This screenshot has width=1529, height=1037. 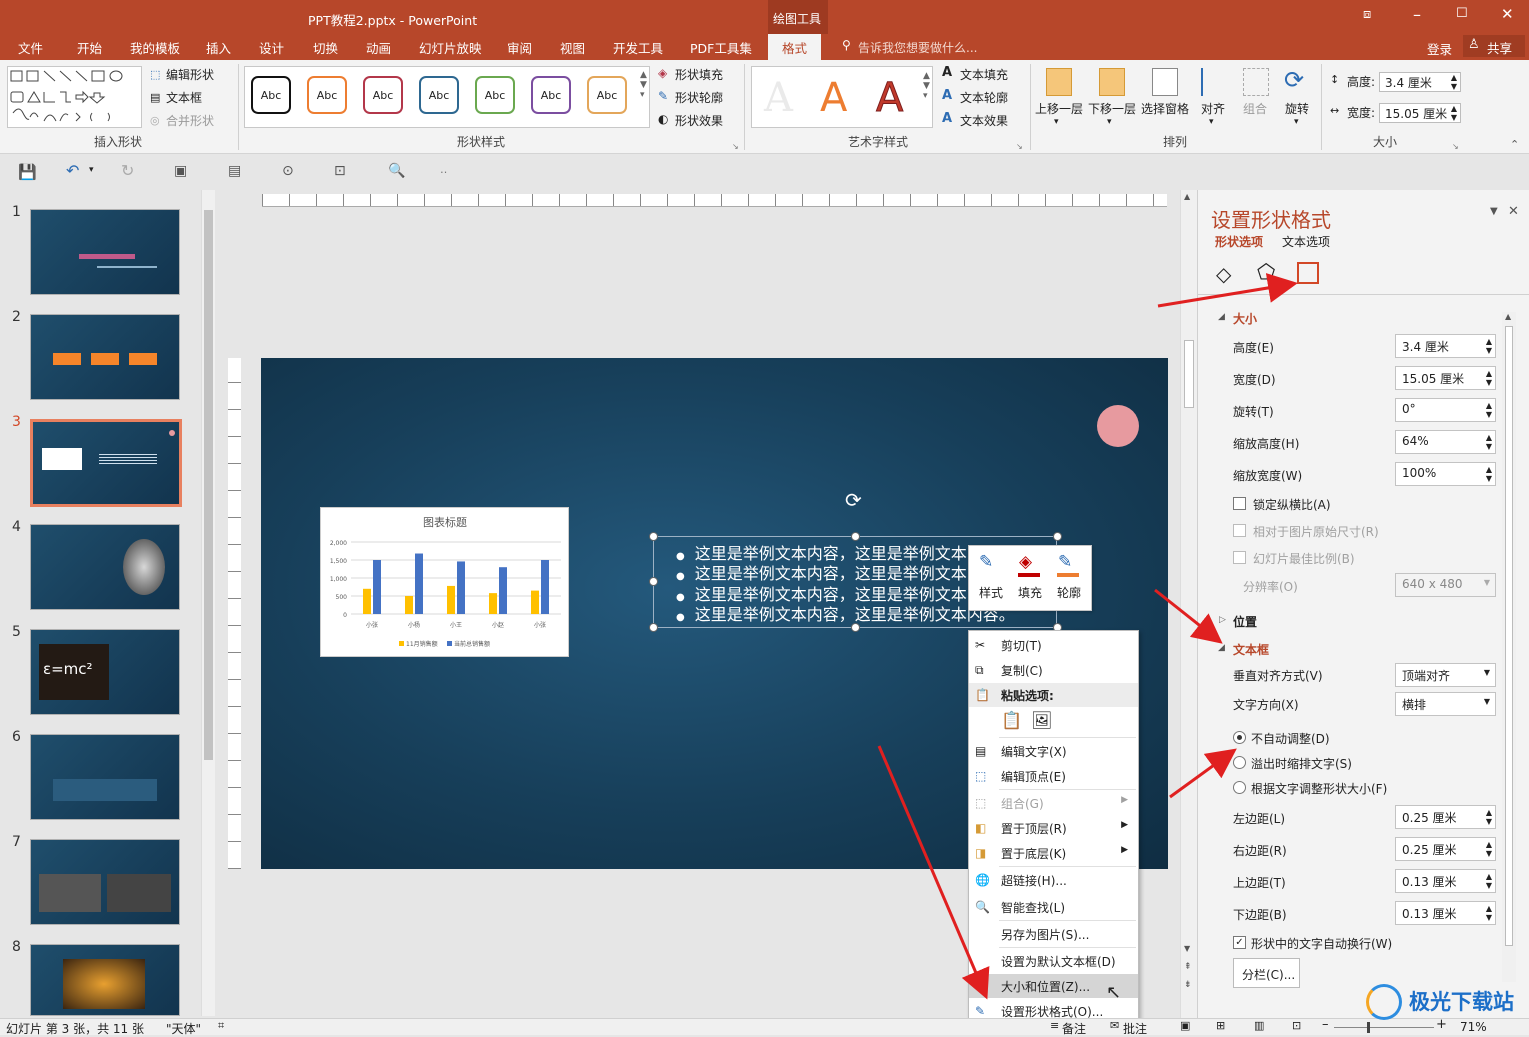 I want to click on theme-name: "天体", so click(x=184, y=1029).